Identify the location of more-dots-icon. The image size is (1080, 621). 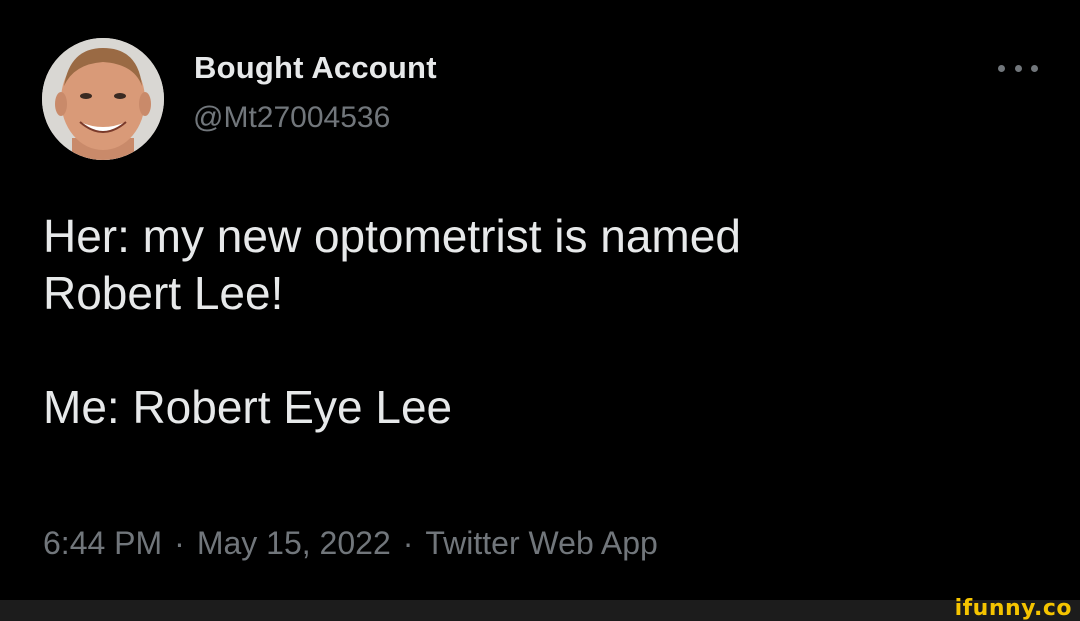
(1018, 68).